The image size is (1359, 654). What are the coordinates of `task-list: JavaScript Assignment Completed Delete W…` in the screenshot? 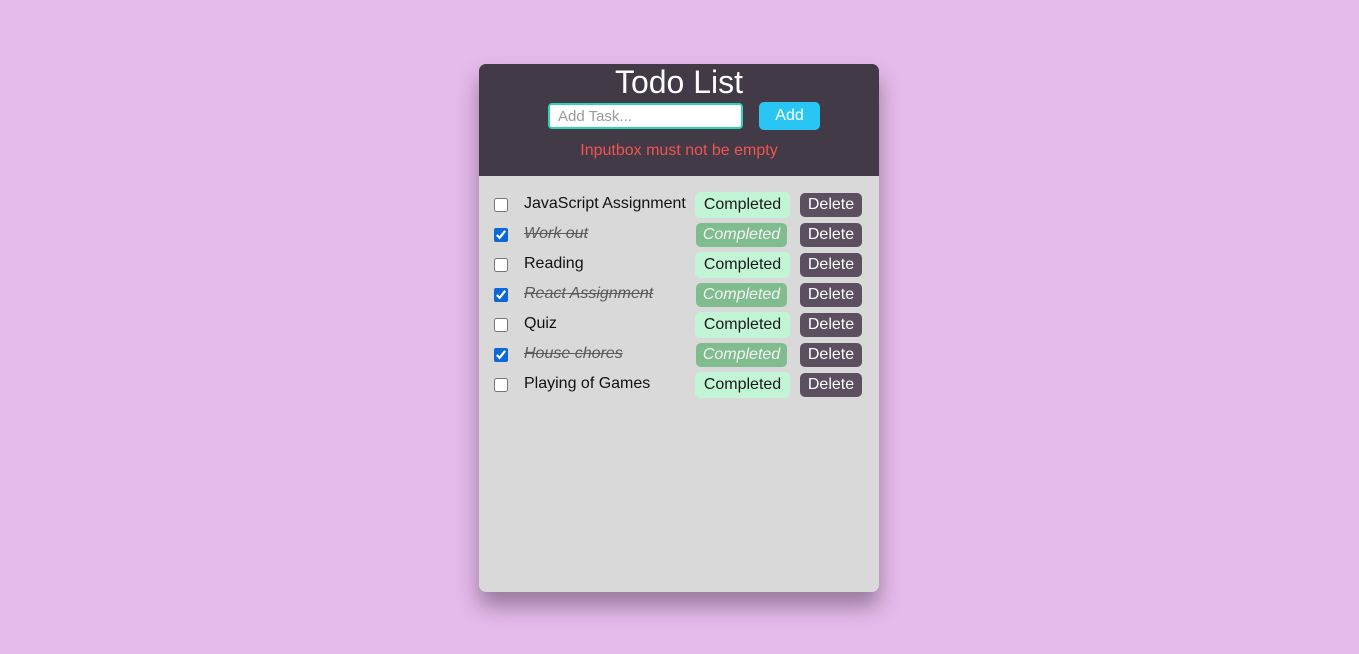 It's located at (679, 289).